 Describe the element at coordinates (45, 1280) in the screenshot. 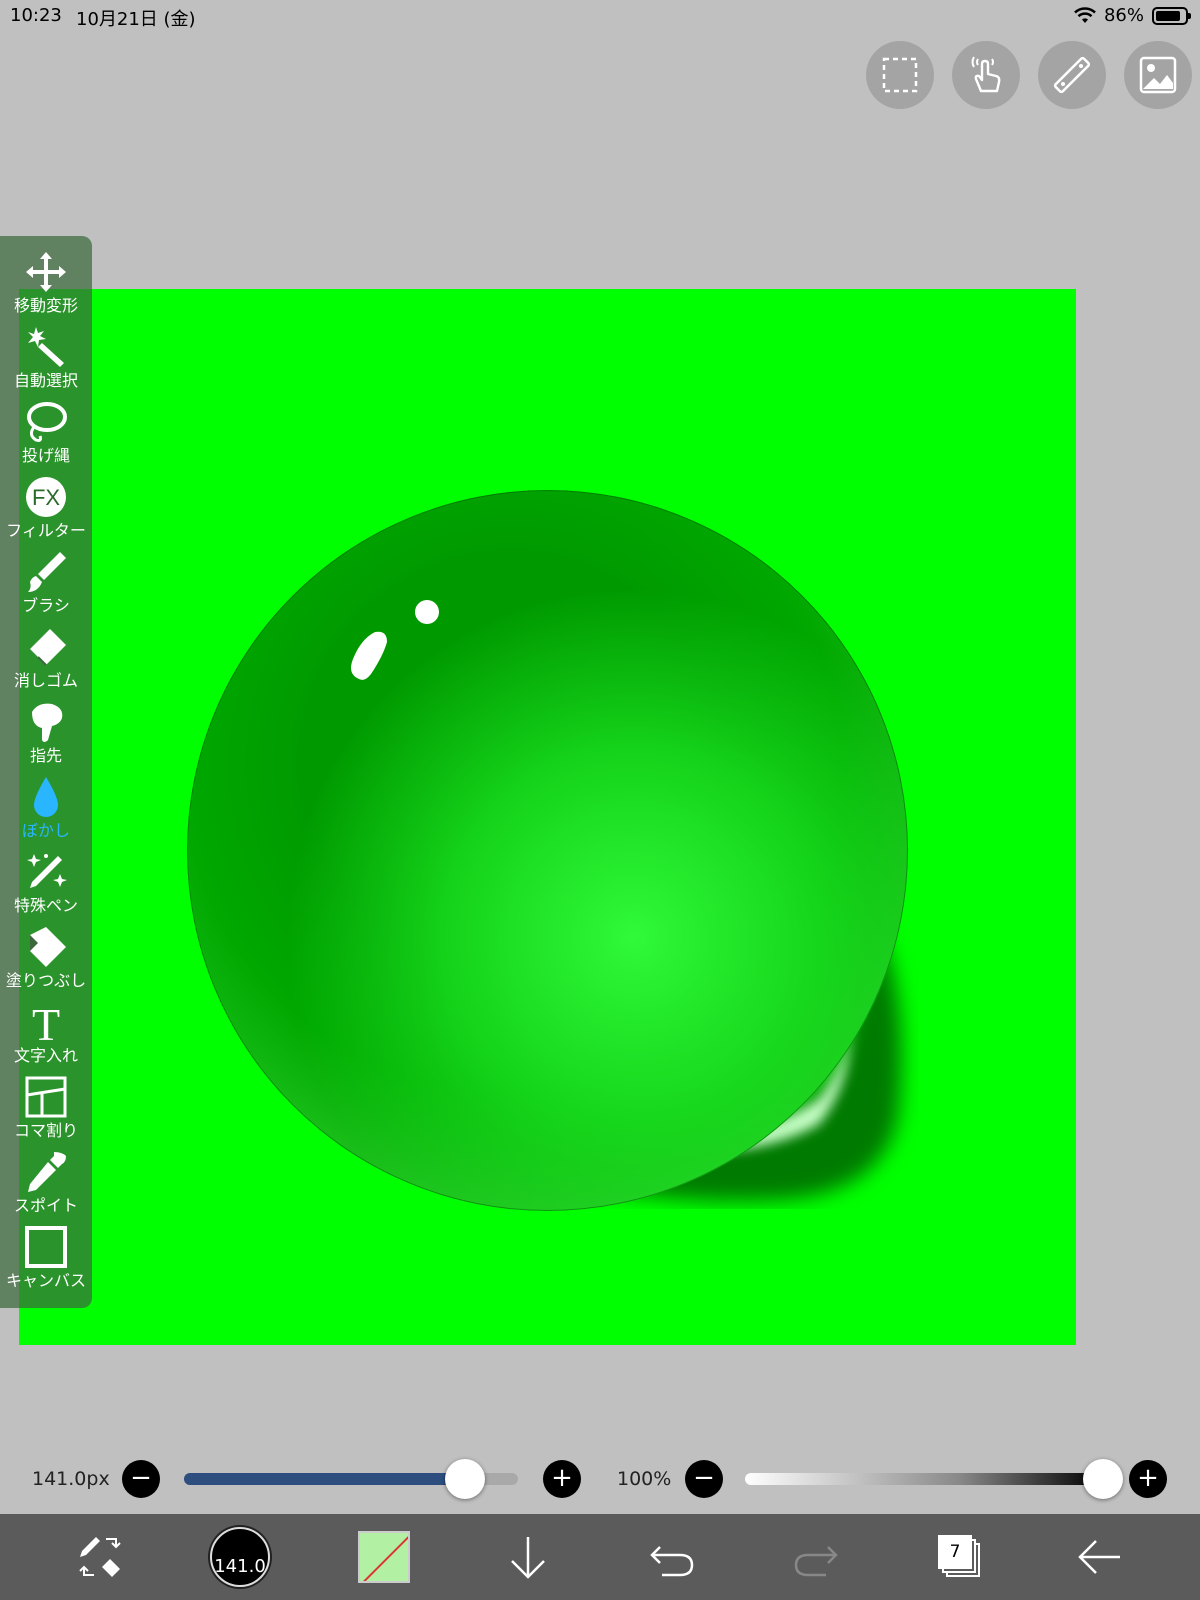

I see `tool-label: キャンバス` at that location.